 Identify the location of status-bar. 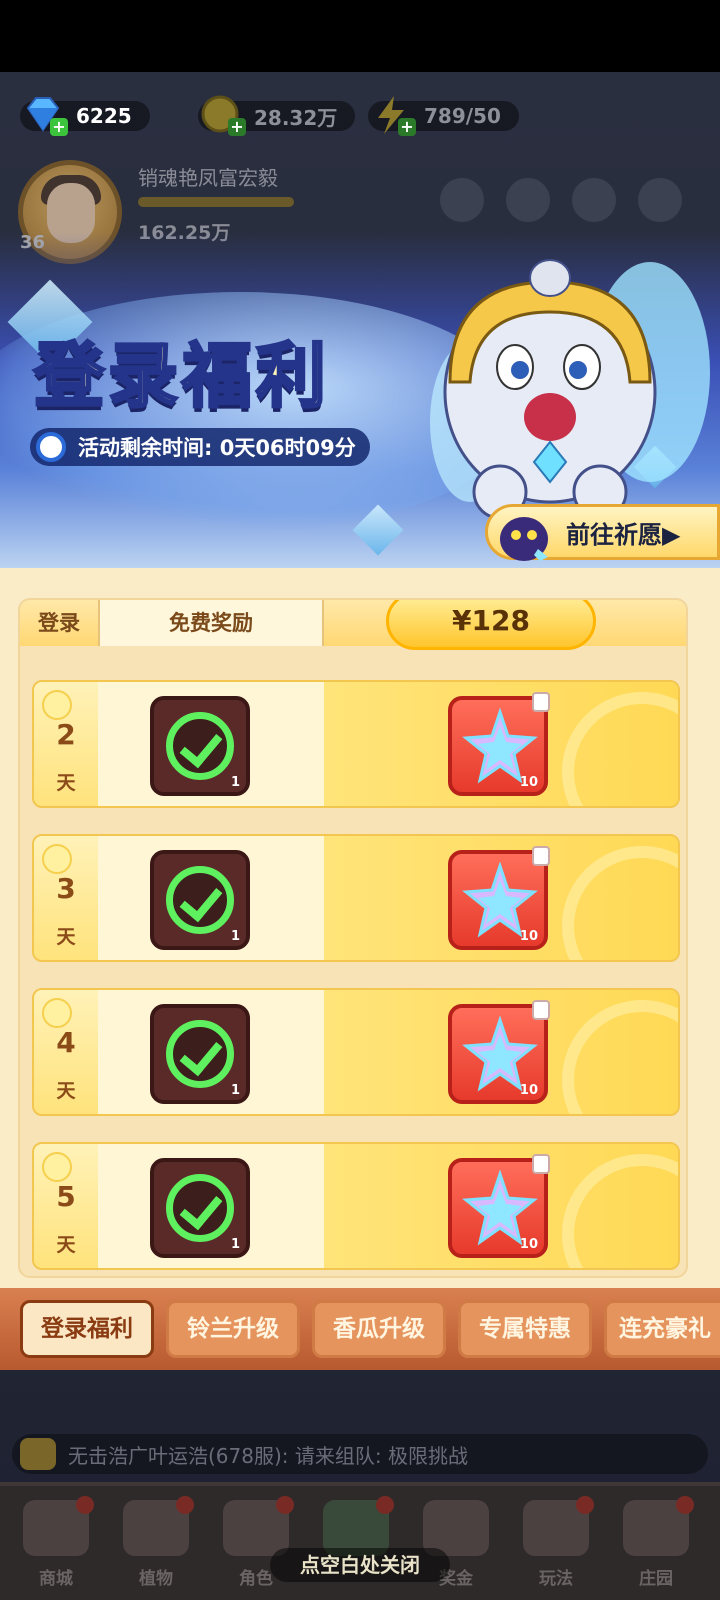
(360, 36).